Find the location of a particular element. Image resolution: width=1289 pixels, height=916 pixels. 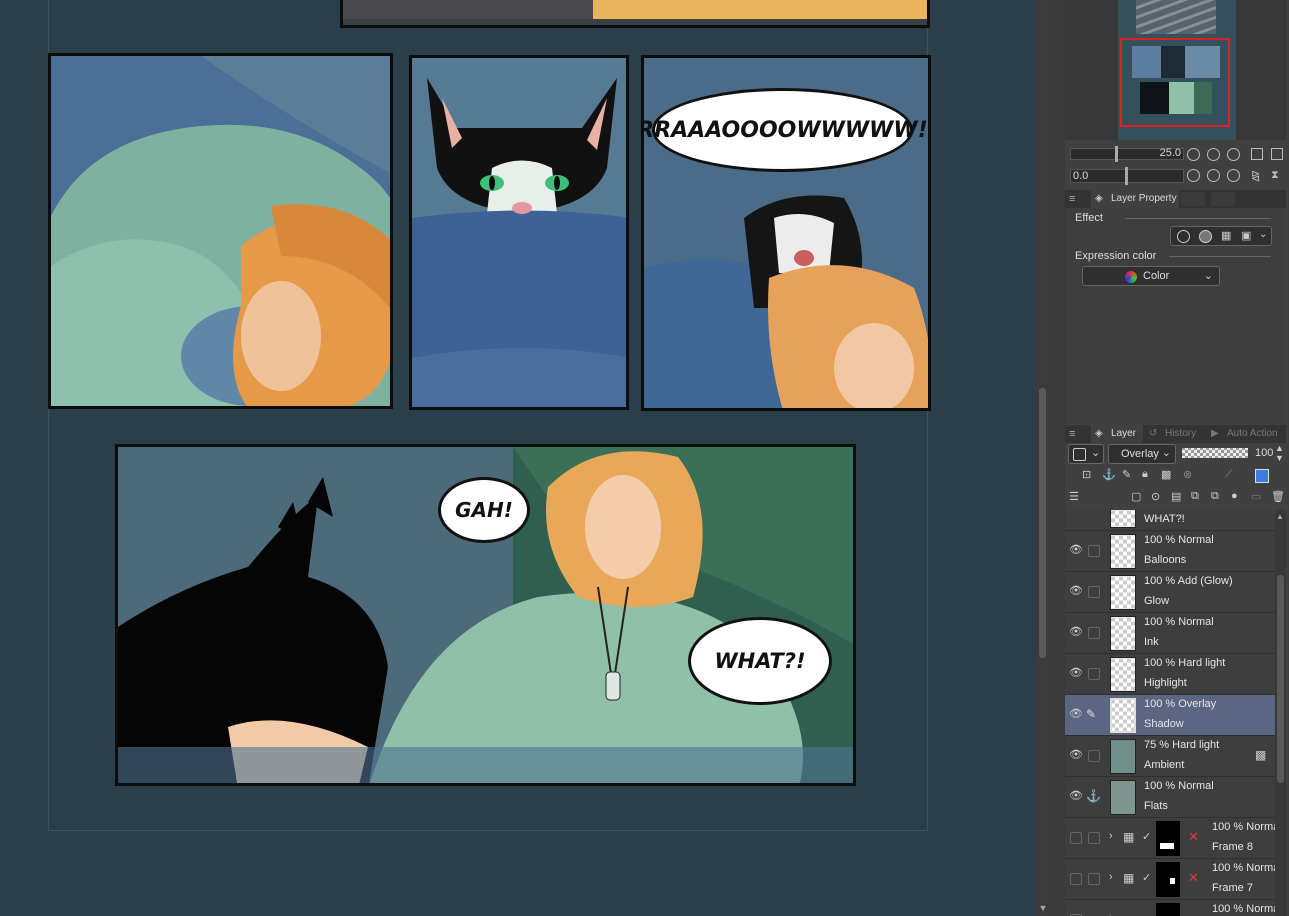

fullscreen-icon is located at coordinates (1277, 154).